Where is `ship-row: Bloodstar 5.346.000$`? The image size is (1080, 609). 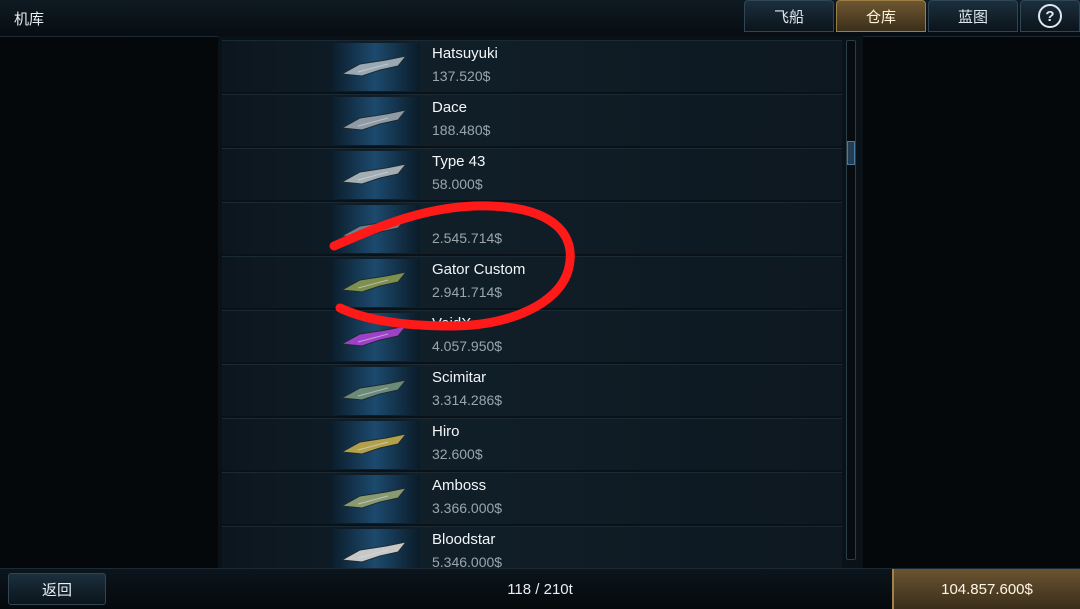 ship-row: Bloodstar 5.346.000$ is located at coordinates (532, 547).